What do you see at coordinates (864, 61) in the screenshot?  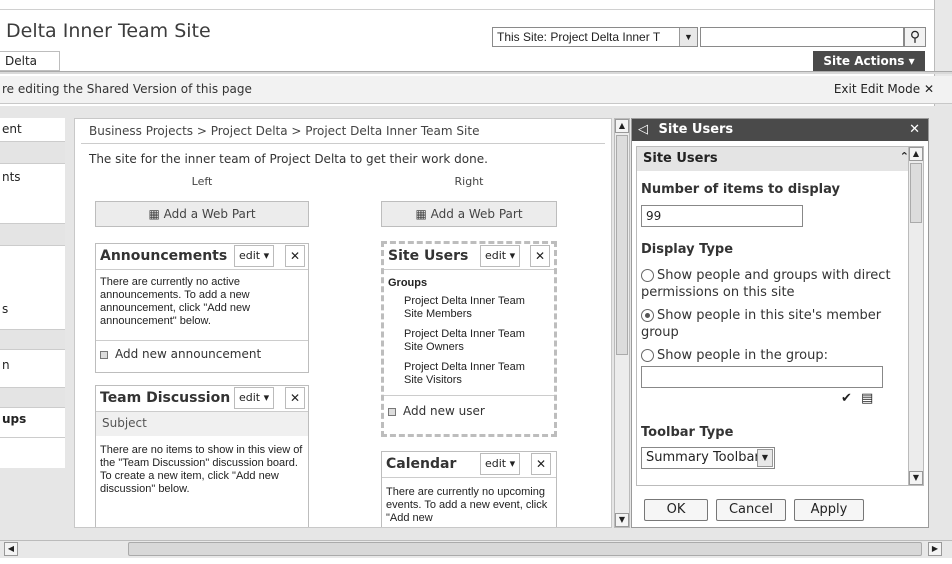 I see `site-actions-label: Site Actions` at bounding box center [864, 61].